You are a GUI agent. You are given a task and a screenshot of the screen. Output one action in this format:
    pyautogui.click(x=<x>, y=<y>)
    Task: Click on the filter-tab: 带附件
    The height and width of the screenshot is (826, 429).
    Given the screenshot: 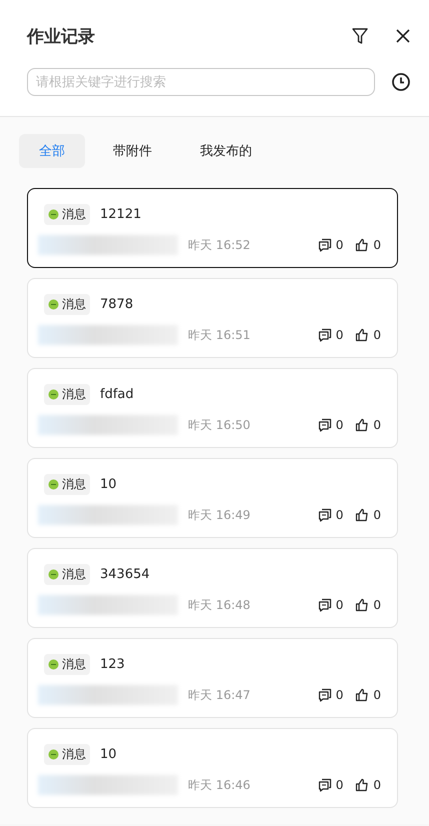 What is the action you would take?
    pyautogui.click(x=132, y=151)
    